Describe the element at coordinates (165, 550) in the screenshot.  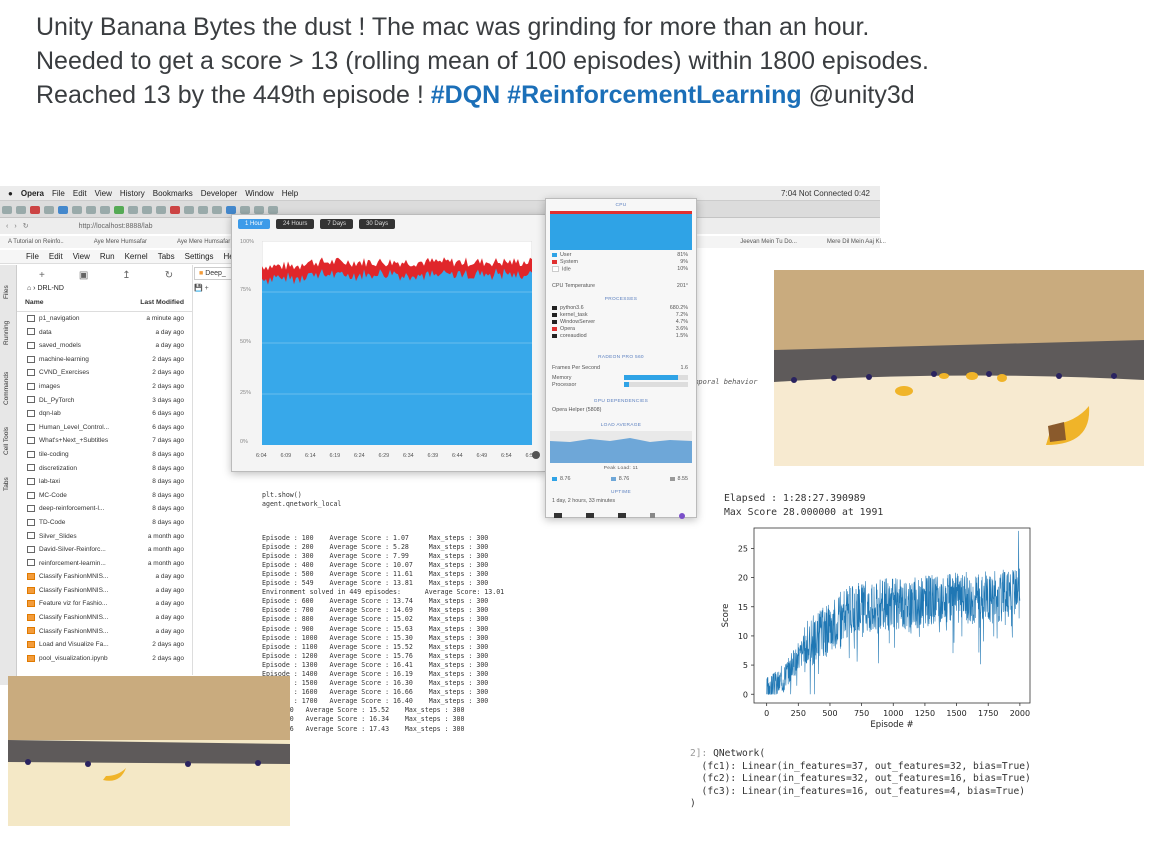
I see `file-modified: a month ago` at that location.